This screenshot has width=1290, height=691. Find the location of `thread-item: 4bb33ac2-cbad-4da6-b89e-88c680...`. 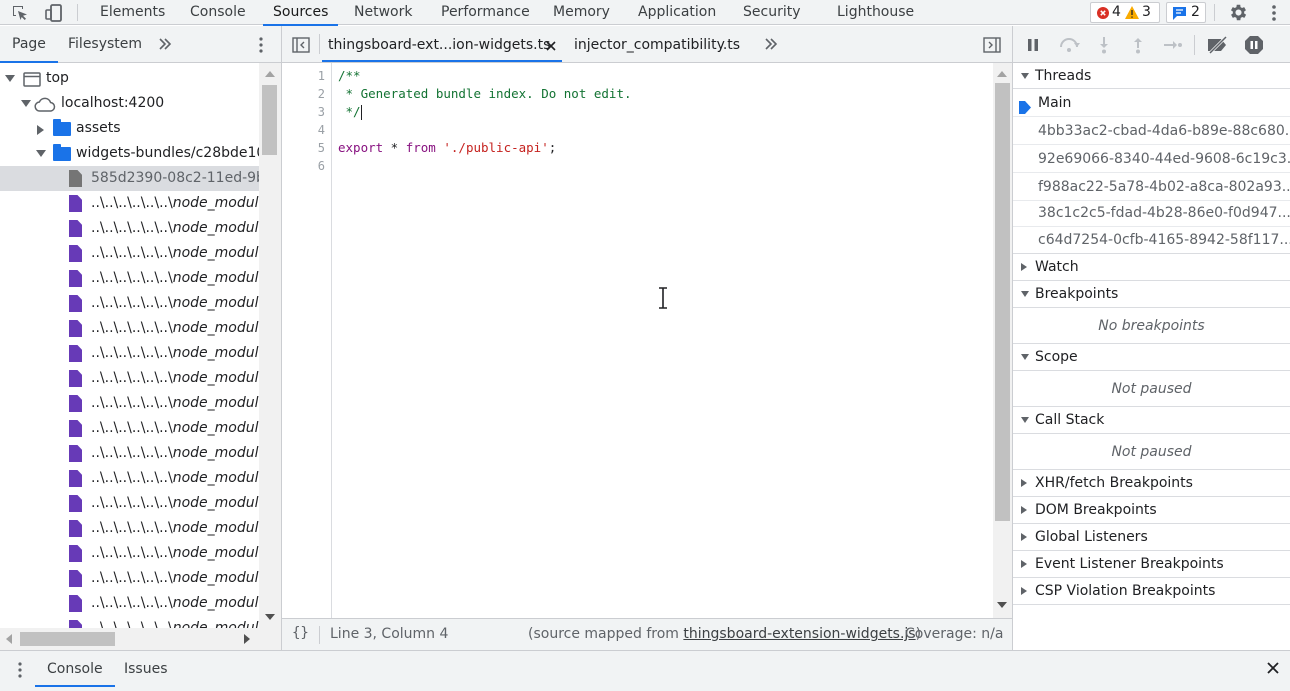

thread-item: 4bb33ac2-cbad-4da6-b89e-88c680... is located at coordinates (1151, 131).